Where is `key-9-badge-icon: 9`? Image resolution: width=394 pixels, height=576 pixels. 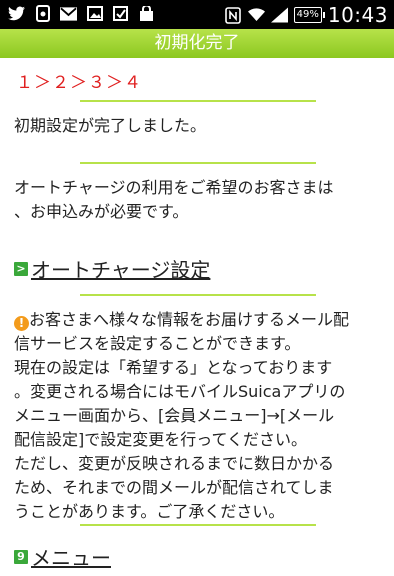 key-9-badge-icon: 9 is located at coordinates (21, 556).